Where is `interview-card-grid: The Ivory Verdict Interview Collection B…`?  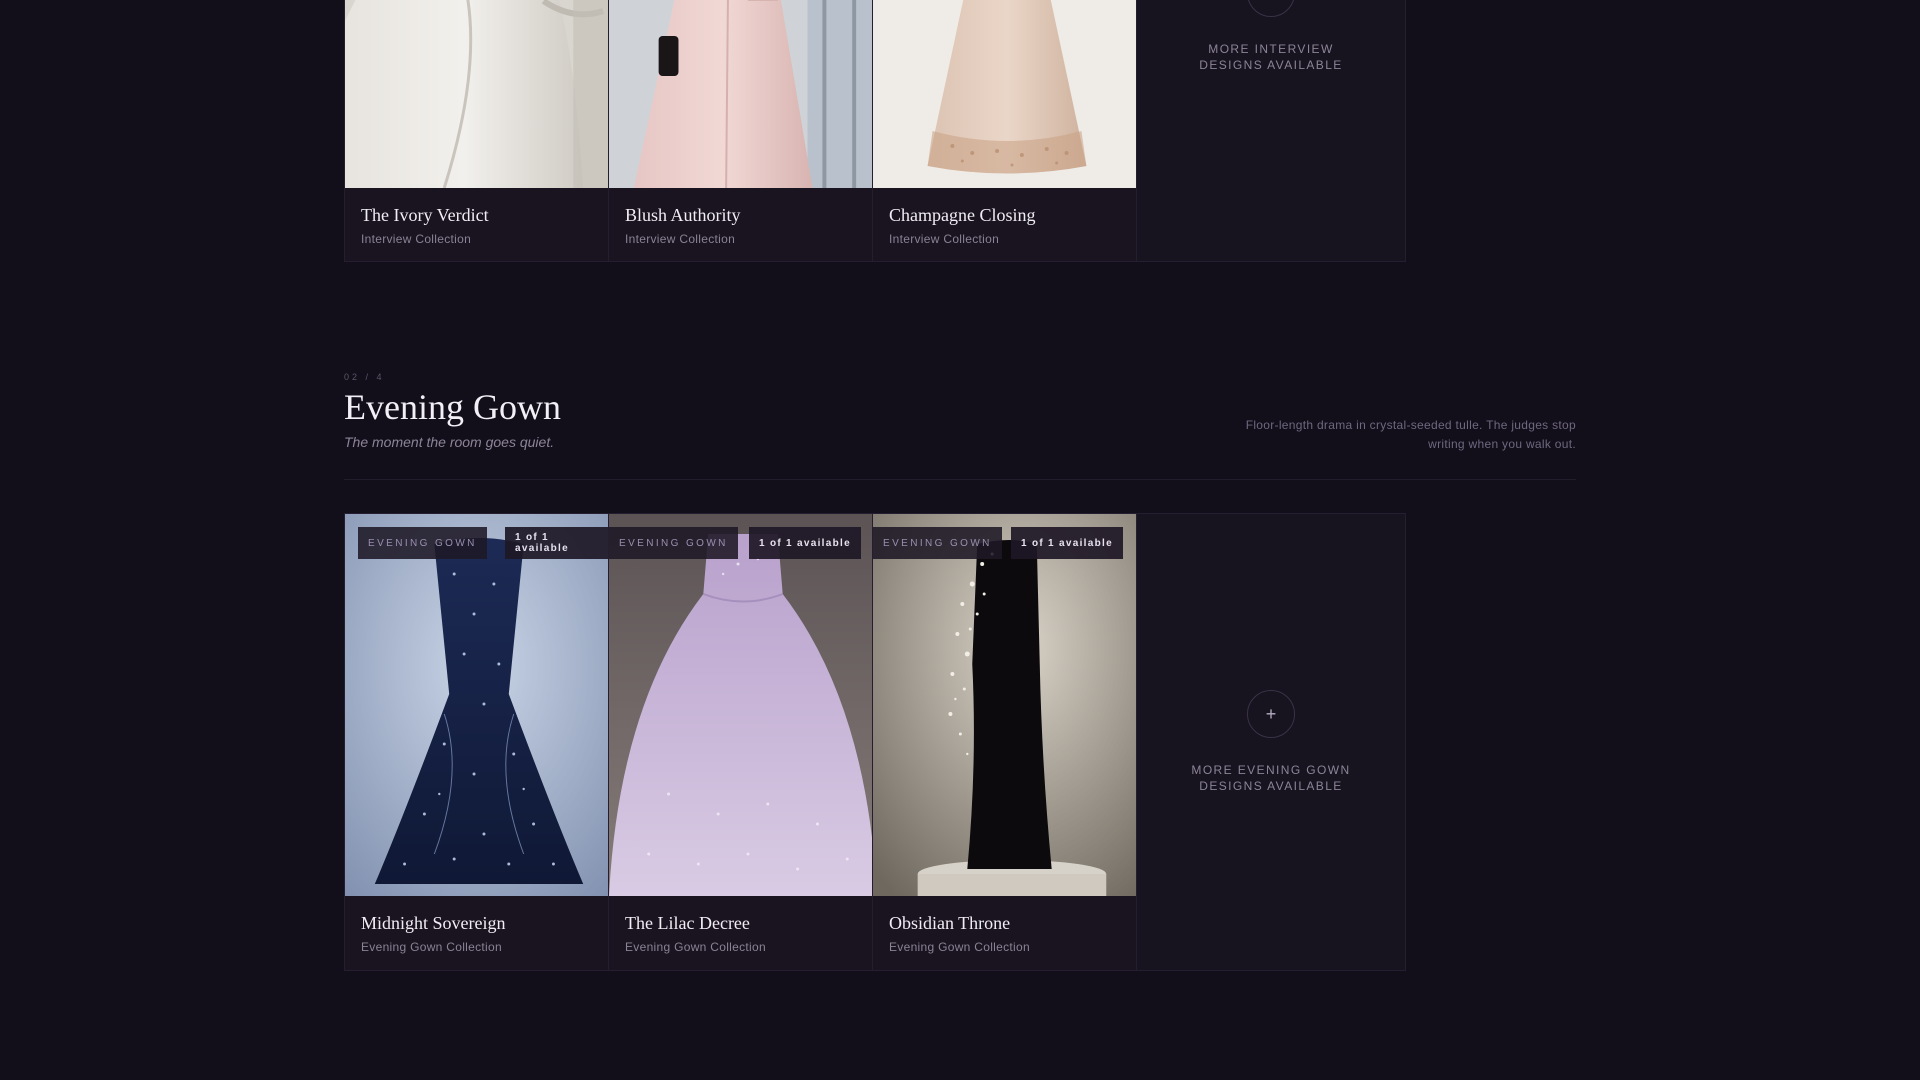
interview-card-grid: The Ivory Verdict Interview Collection B… is located at coordinates (884, 131).